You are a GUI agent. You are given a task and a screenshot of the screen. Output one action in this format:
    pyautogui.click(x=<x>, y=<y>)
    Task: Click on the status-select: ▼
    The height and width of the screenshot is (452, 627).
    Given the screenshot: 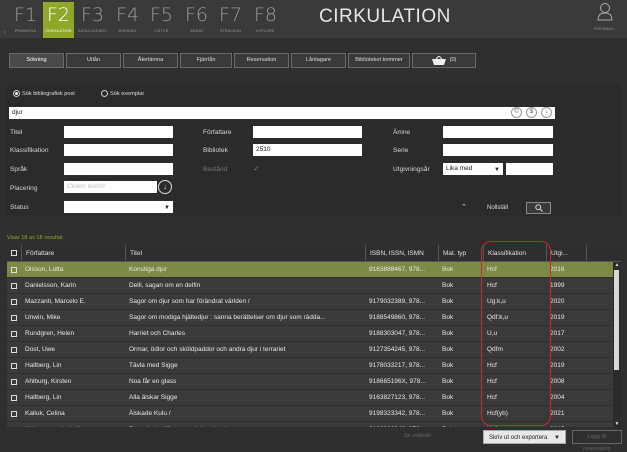 What is the action you would take?
    pyautogui.click(x=118, y=207)
    